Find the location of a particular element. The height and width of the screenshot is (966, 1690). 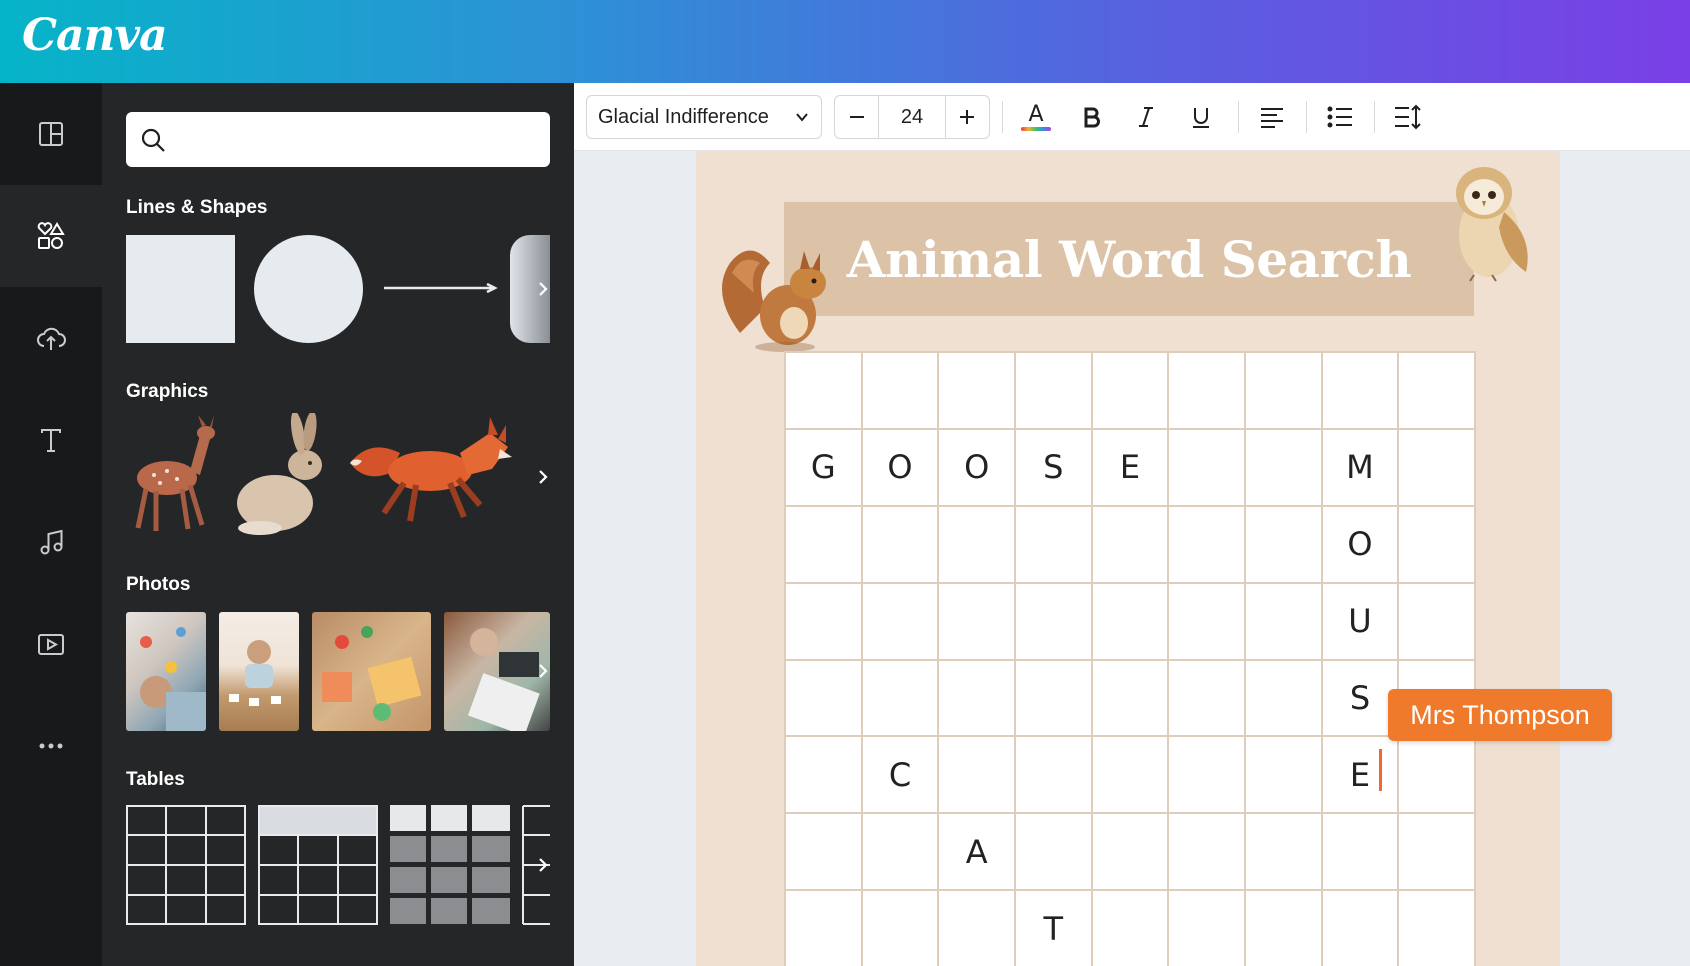

grid-cell: M is located at coordinates (1360, 467).